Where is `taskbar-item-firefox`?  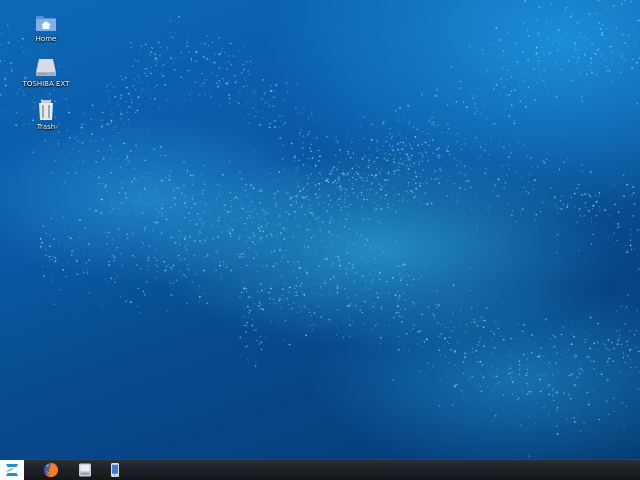 taskbar-item-firefox is located at coordinates (51, 470).